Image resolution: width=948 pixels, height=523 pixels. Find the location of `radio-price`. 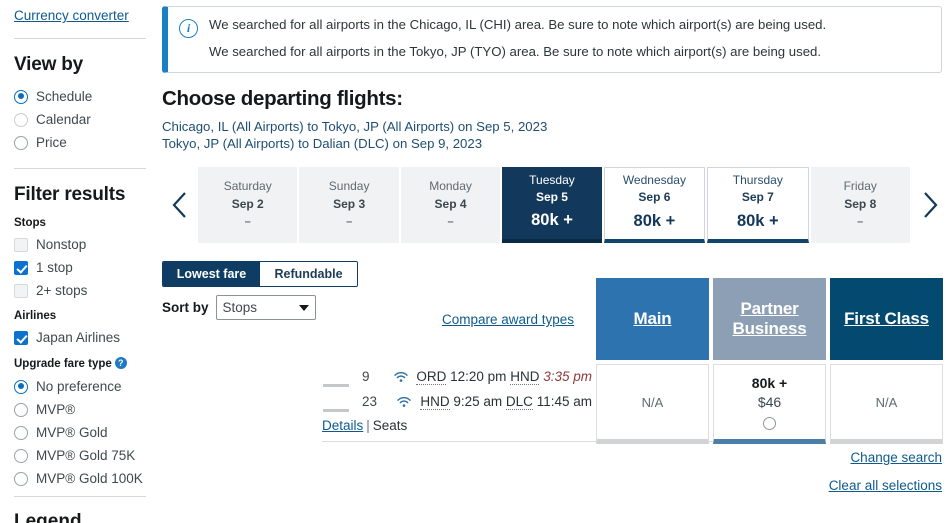

radio-price is located at coordinates (21, 142).